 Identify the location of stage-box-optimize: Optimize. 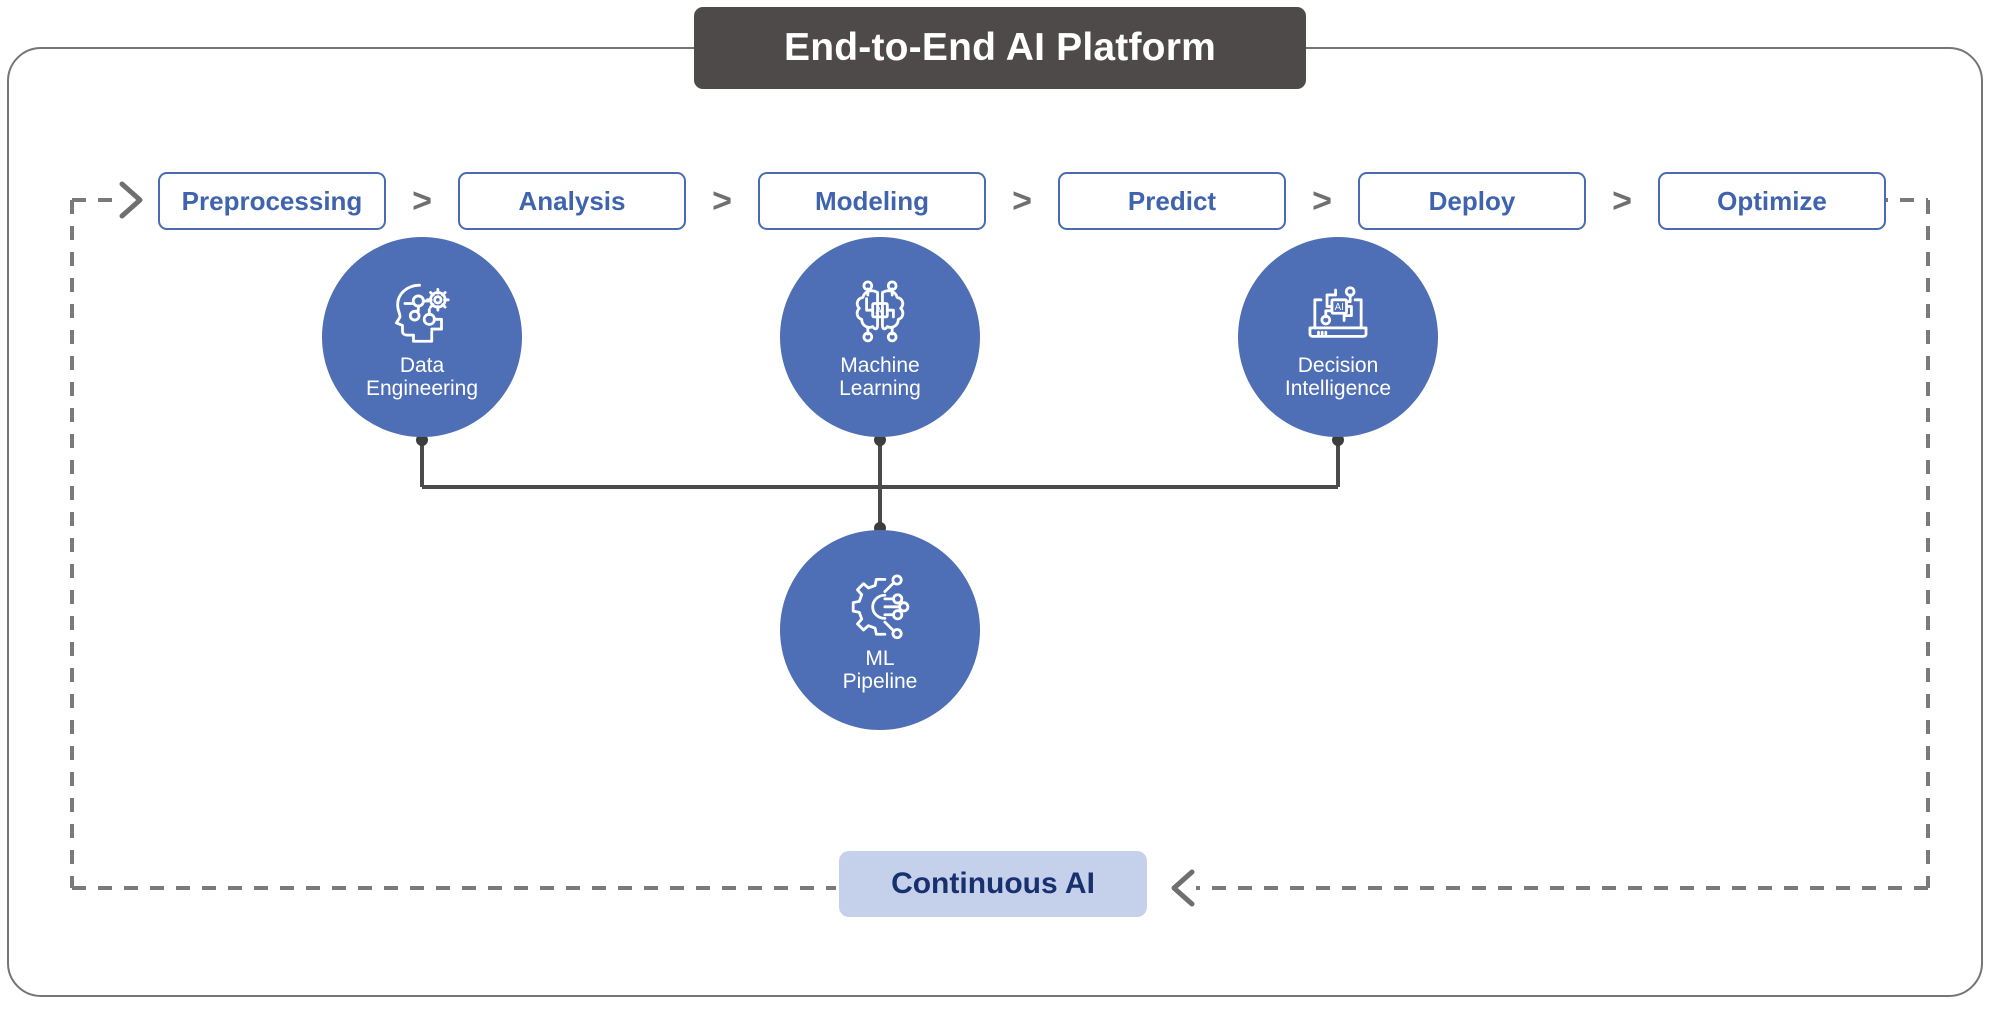
(1772, 201).